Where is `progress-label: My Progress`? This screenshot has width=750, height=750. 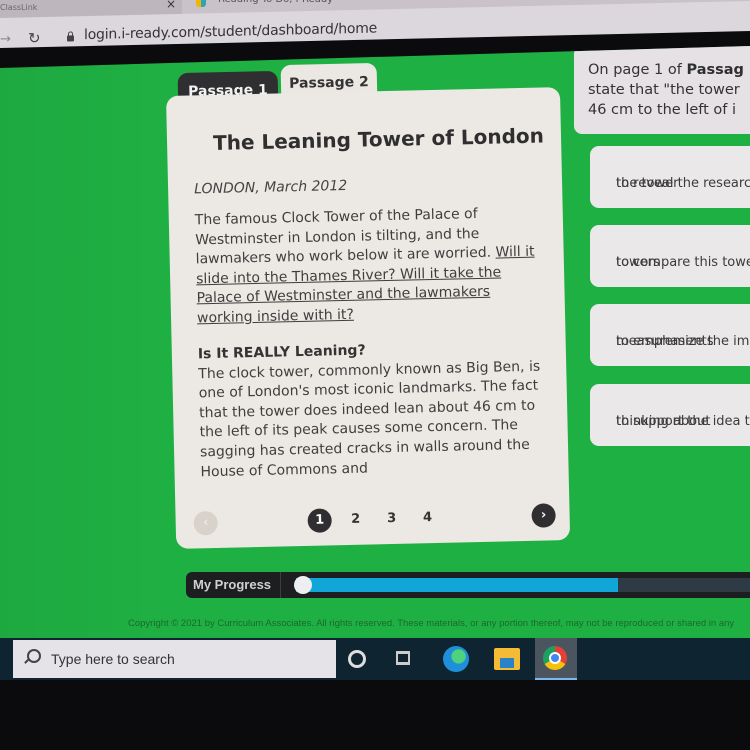
progress-label: My Progress is located at coordinates (232, 584).